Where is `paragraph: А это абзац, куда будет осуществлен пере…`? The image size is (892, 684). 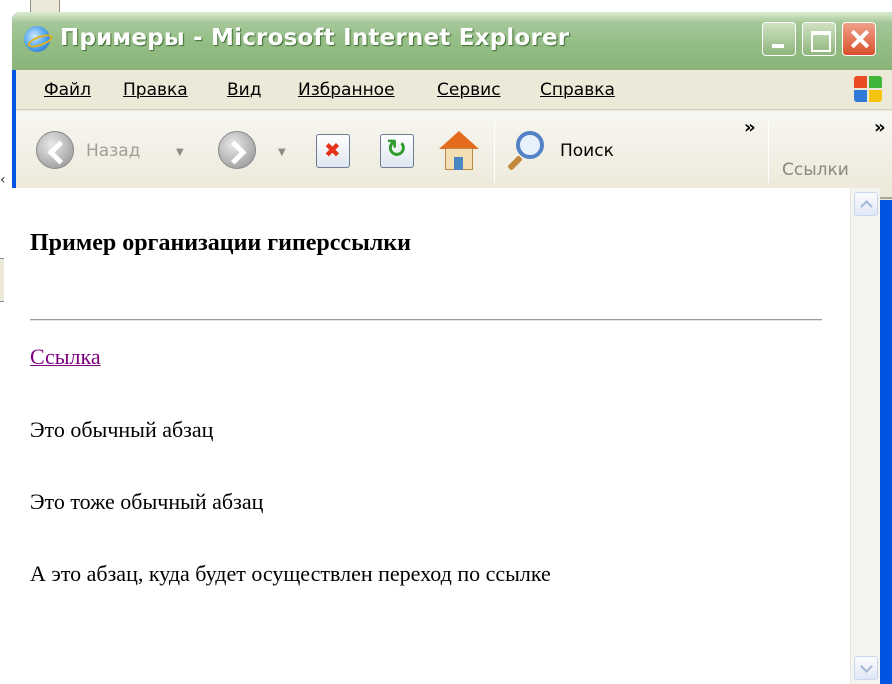 paragraph: А это абзац, куда будет осуществлен пере… is located at coordinates (290, 573).